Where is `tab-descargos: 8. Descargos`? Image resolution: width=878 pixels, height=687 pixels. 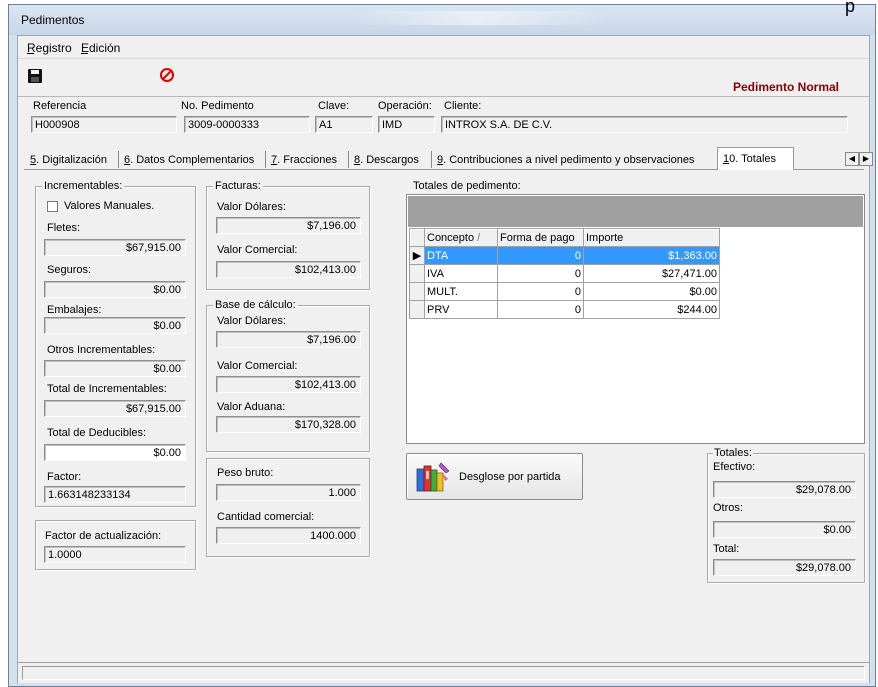 tab-descargos: 8. Descargos is located at coordinates (386, 160).